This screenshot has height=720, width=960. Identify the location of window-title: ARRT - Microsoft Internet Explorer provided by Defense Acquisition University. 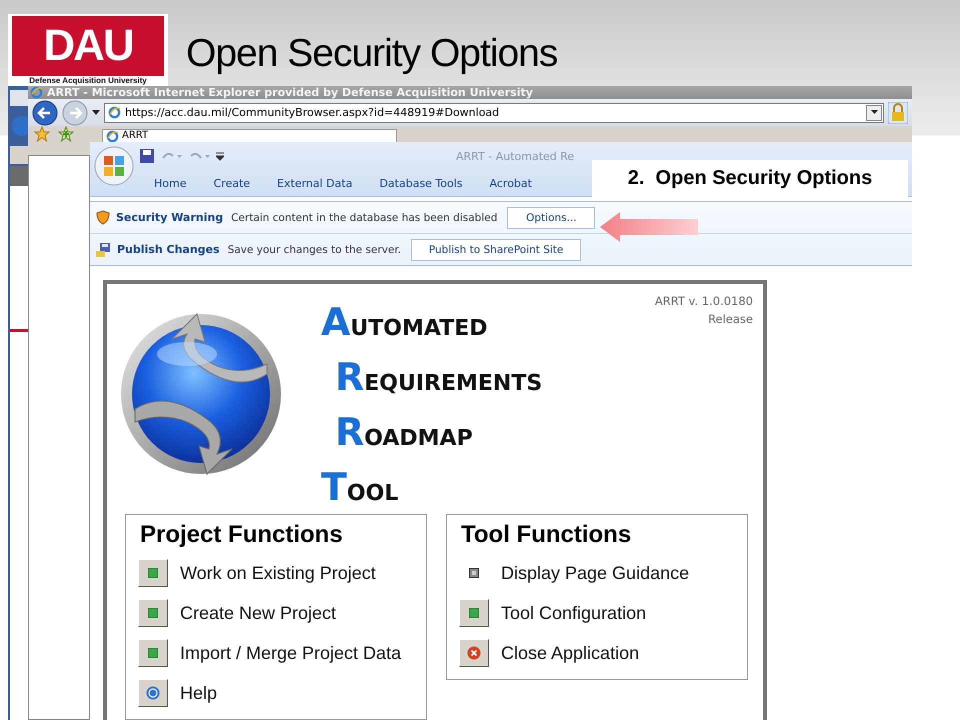
(470, 93).